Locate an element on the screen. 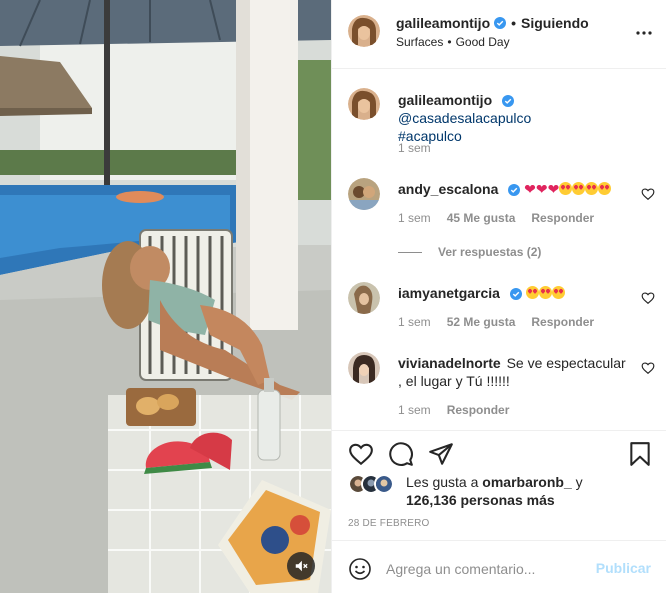 The height and width of the screenshot is (593, 666). more-horizontal-icon is located at coordinates (644, 33).